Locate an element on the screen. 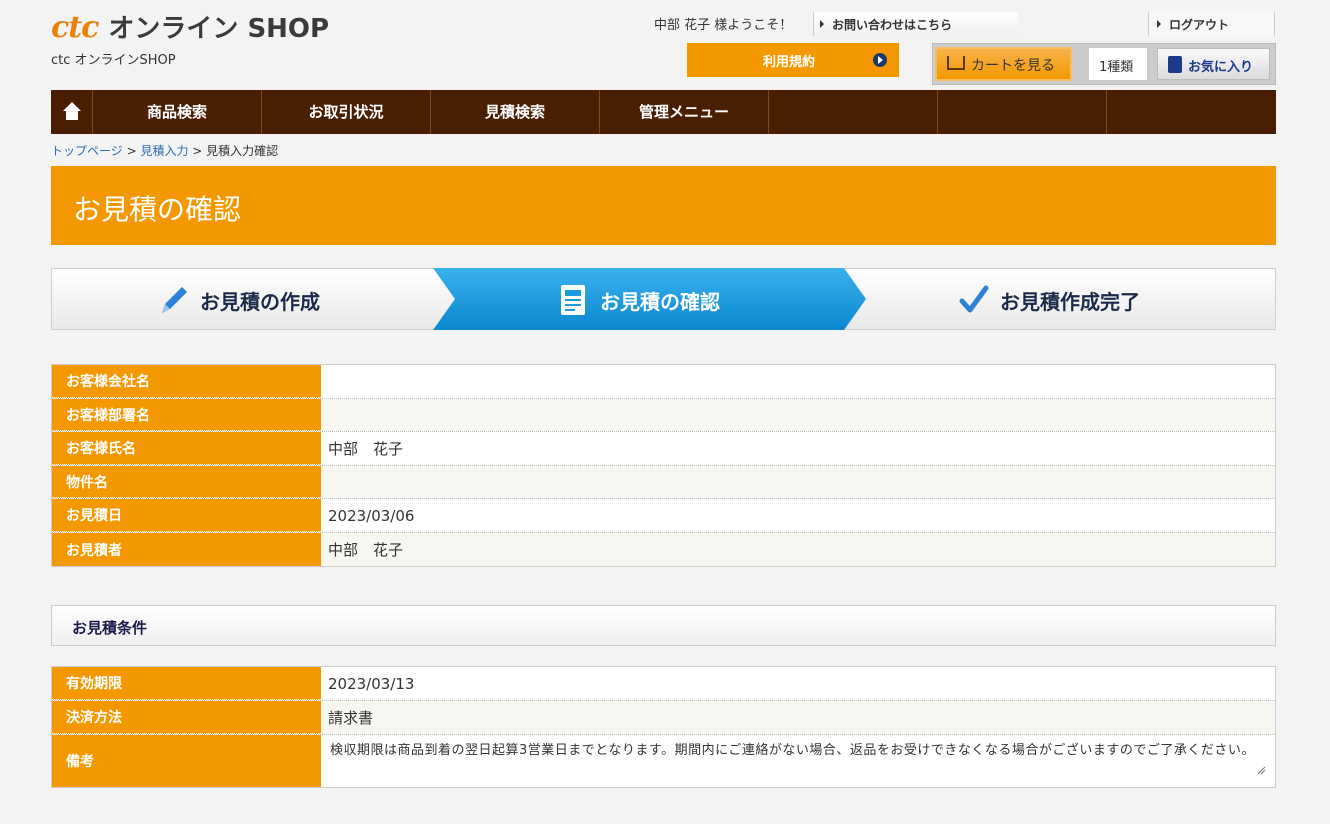  page-title: お見積の確認 is located at coordinates (663, 205).